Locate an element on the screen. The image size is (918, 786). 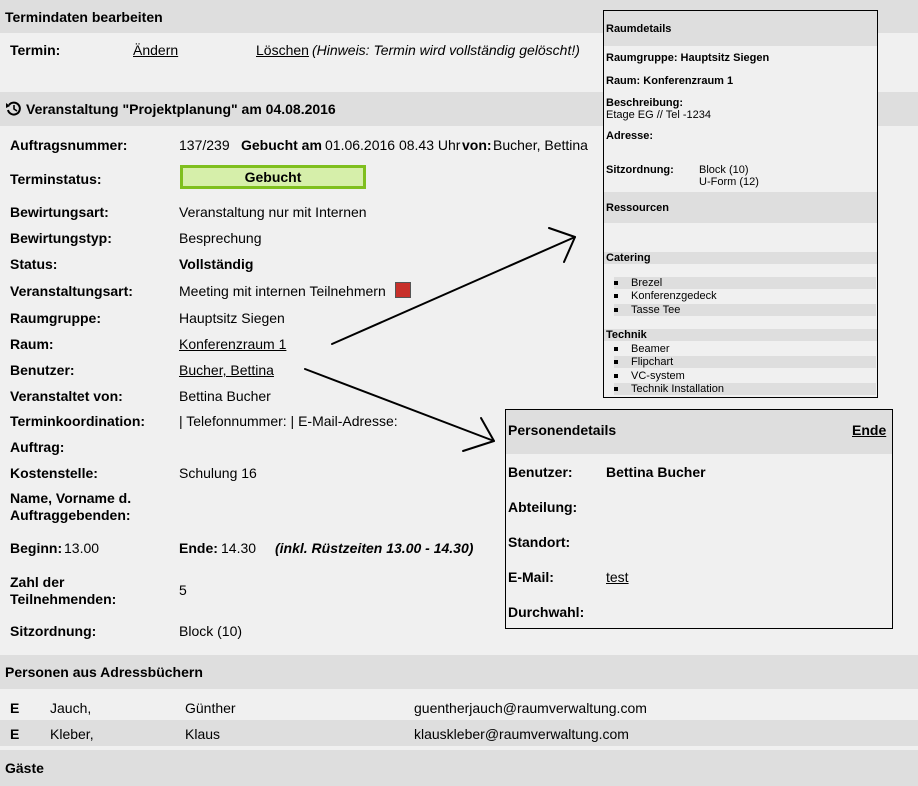
end-label: Ende: is located at coordinates (198, 548).